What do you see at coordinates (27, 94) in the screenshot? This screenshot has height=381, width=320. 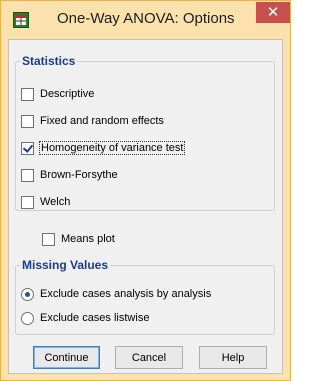 I see `descriptive-checkbox` at bounding box center [27, 94].